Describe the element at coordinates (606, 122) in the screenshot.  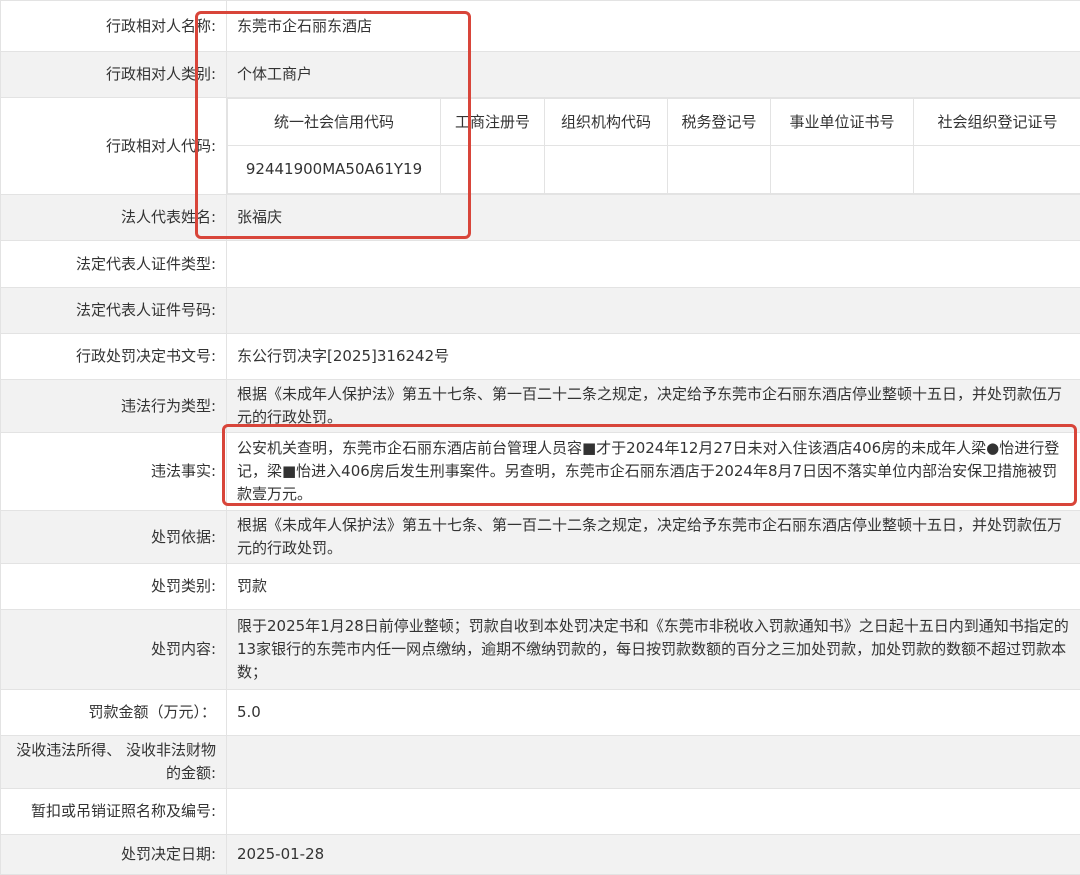
I see `code-header-org-code: 组织机构代码` at that location.